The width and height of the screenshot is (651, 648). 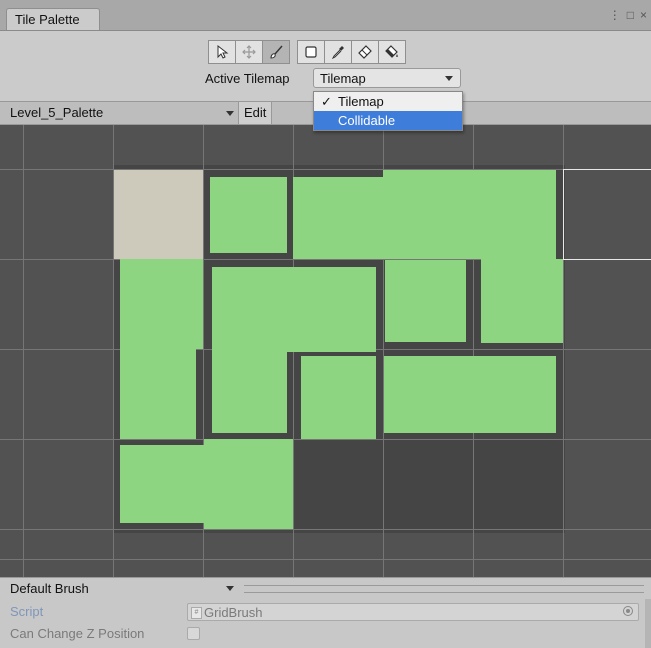 I want to click on window-controls: ⋮ □ ×, so click(x=628, y=15).